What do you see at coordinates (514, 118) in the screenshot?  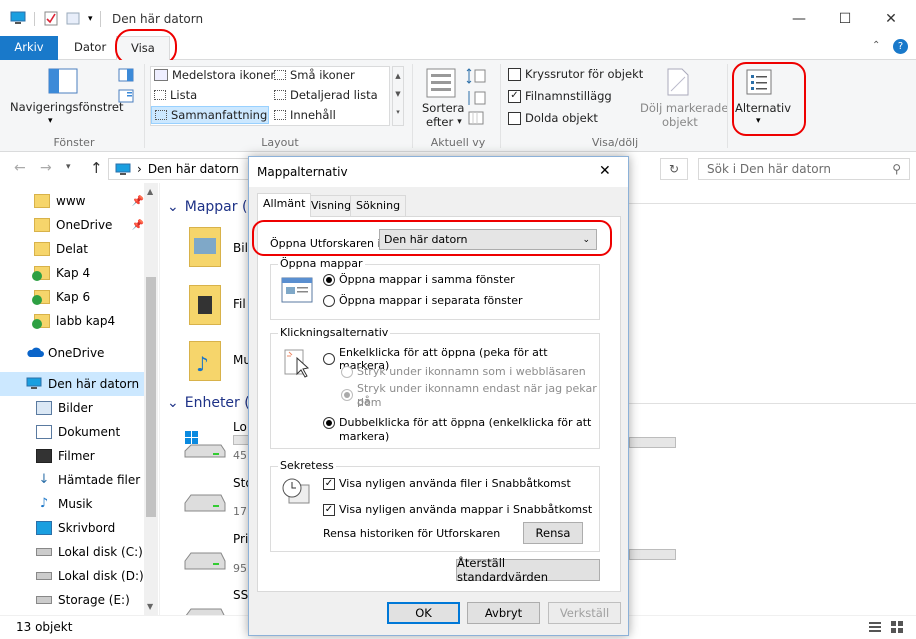 I see `checkbox-icon` at bounding box center [514, 118].